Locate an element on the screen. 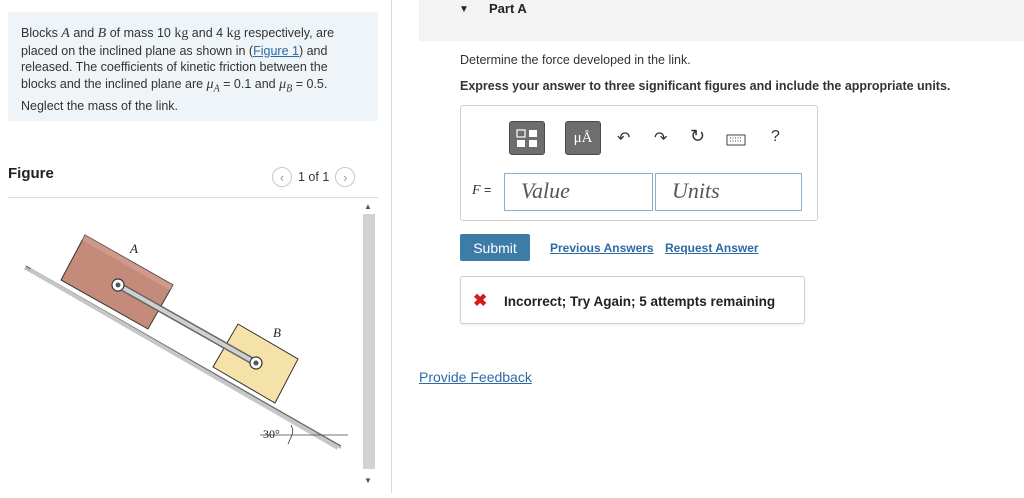 The height and width of the screenshot is (498, 1024). part-title: Part A is located at coordinates (508, 8).